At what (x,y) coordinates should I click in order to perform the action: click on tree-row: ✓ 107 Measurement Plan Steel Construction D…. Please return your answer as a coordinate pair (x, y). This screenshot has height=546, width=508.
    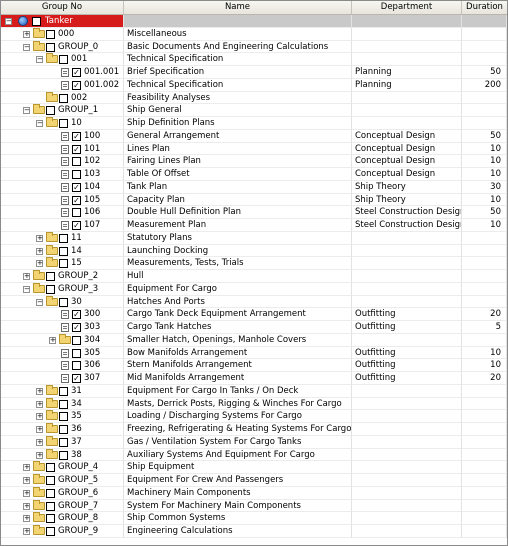
    Looking at the image, I should click on (254, 225).